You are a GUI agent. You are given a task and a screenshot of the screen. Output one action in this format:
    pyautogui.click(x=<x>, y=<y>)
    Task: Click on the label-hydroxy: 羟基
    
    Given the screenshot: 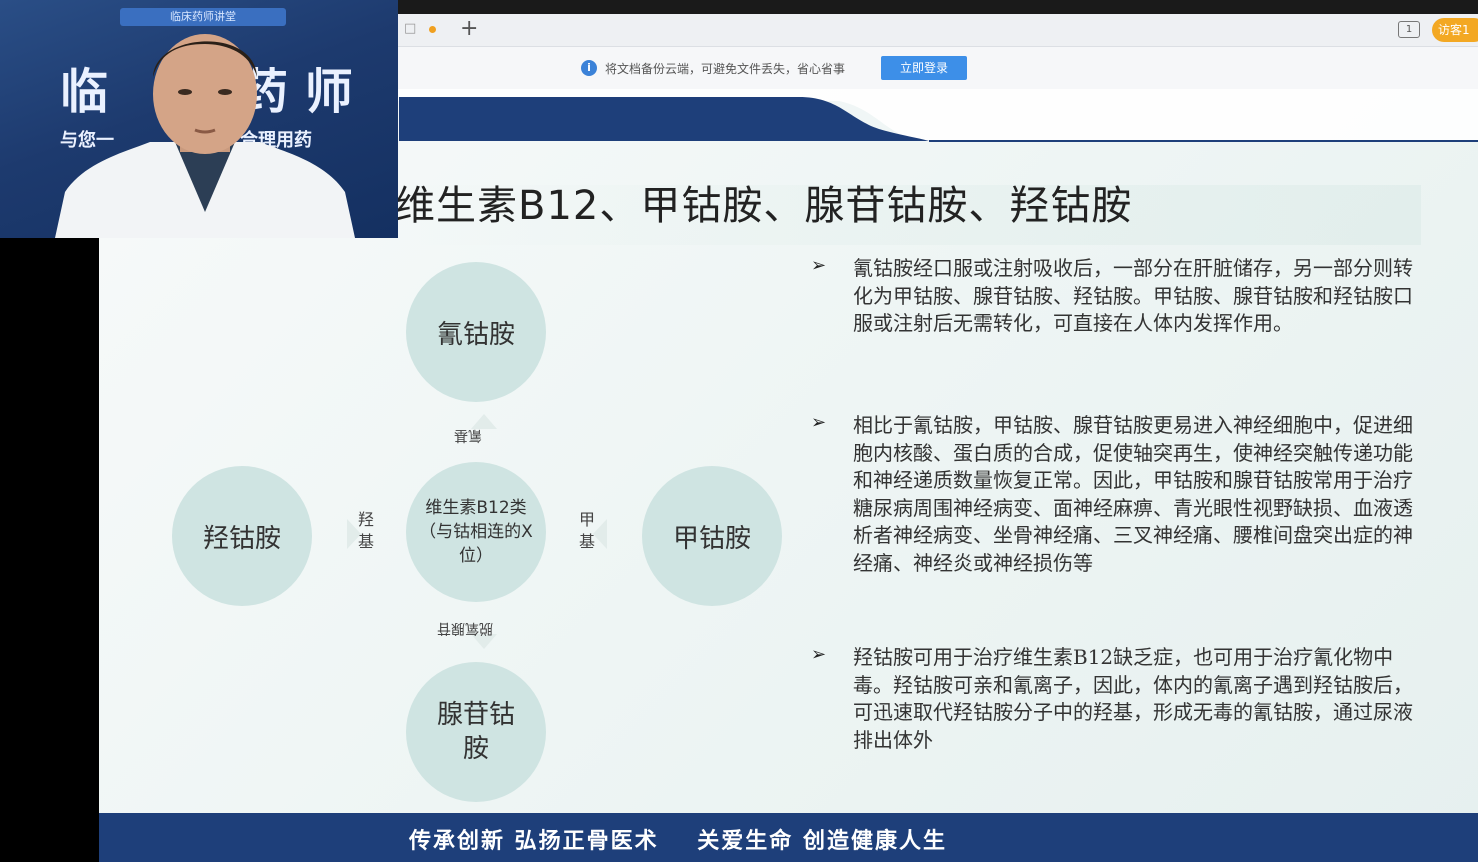 What is the action you would take?
    pyautogui.click(x=366, y=530)
    